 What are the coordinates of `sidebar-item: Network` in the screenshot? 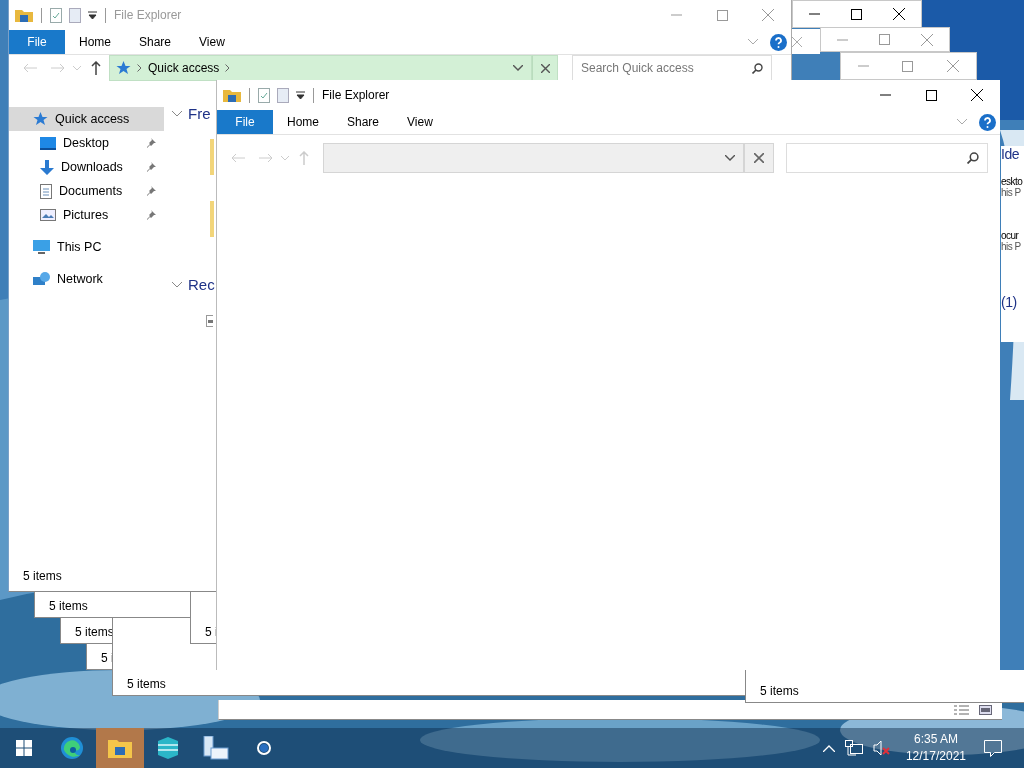 It's located at (86, 279).